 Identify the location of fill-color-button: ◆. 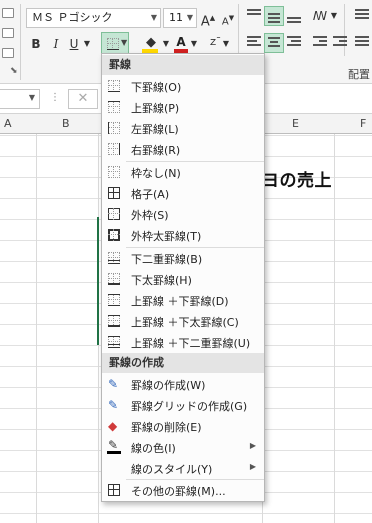
(151, 42).